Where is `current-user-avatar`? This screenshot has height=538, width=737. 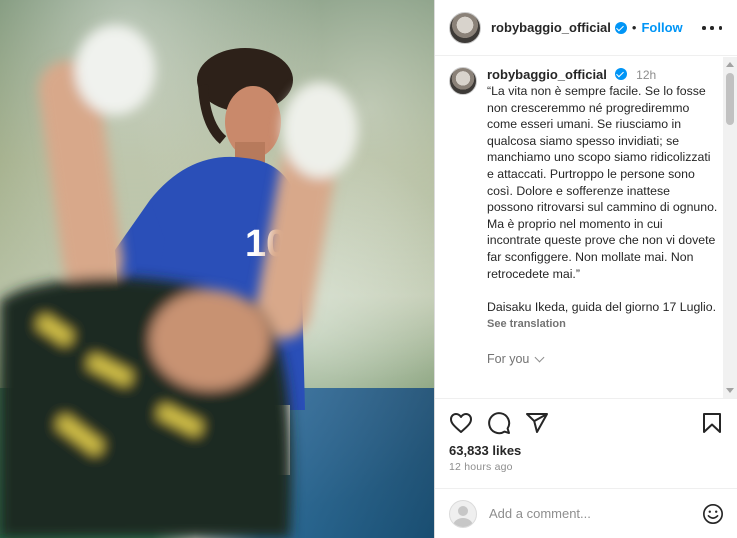
current-user-avatar is located at coordinates (463, 513).